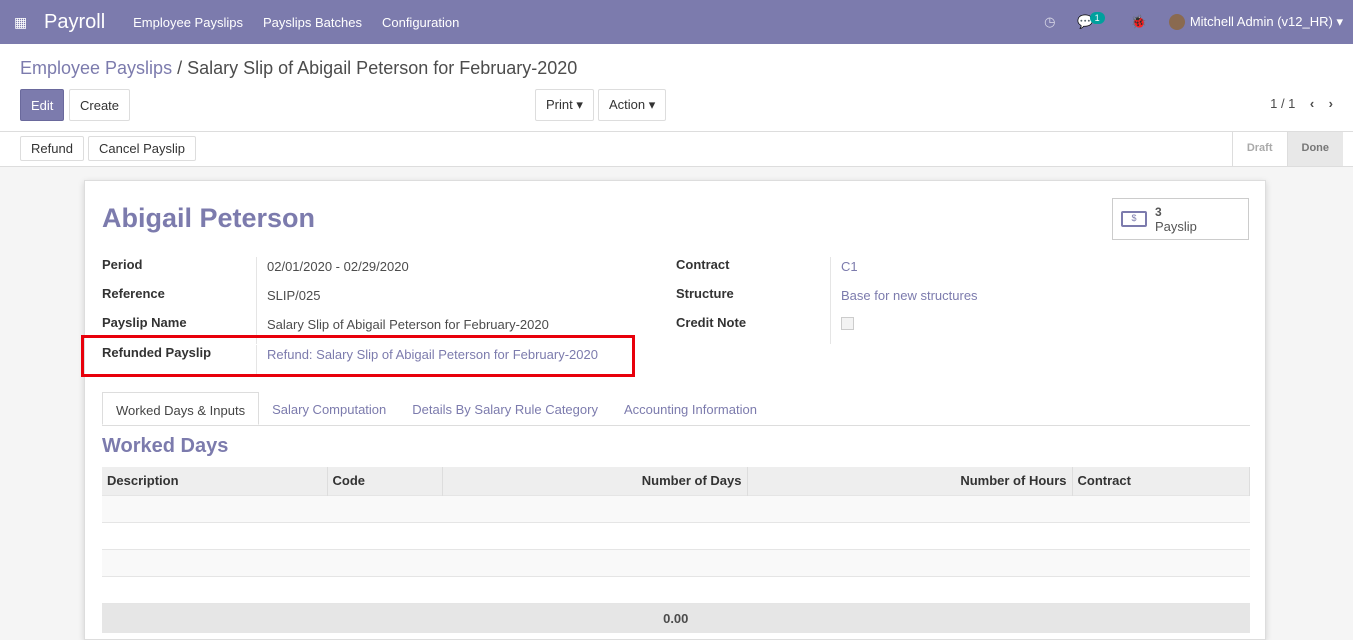 The height and width of the screenshot is (640, 1353). I want to click on structure-label: Structure, so click(753, 300).